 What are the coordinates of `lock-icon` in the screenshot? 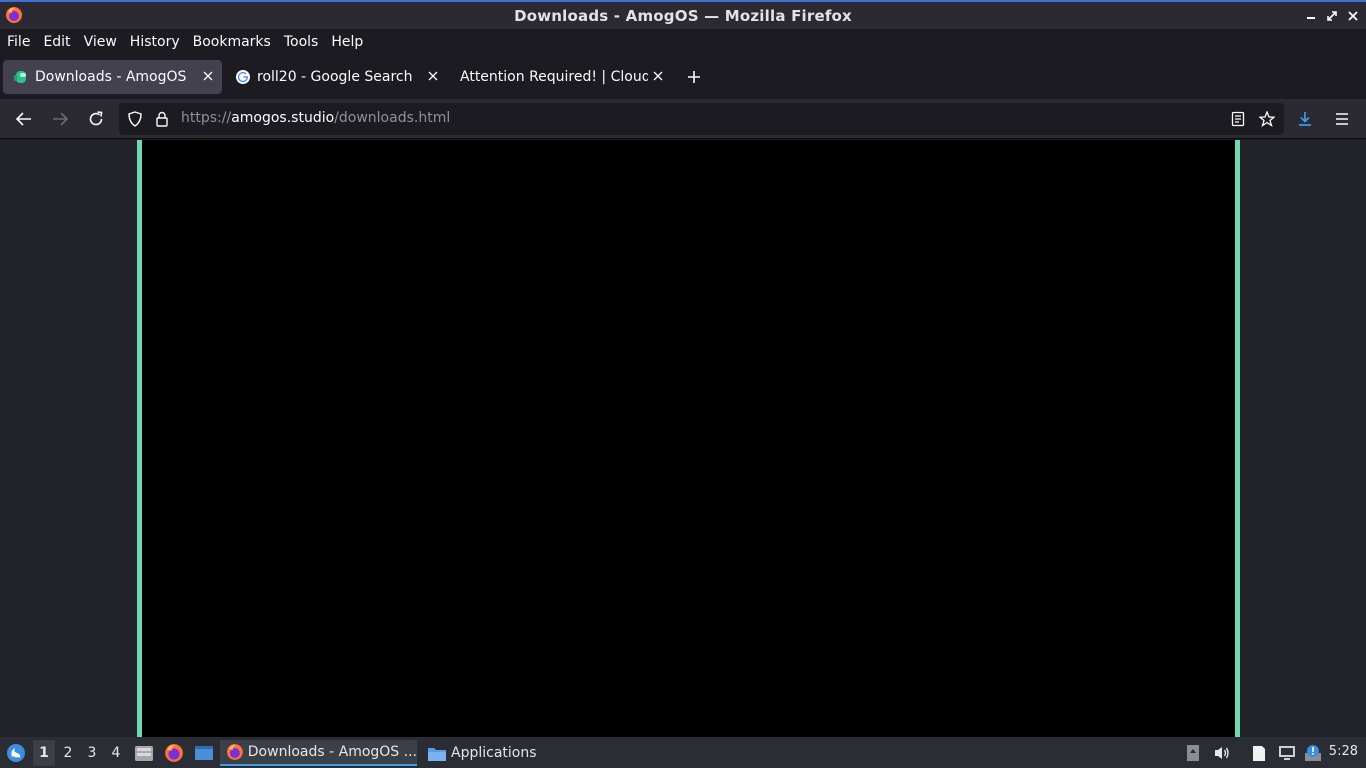 It's located at (162, 119).